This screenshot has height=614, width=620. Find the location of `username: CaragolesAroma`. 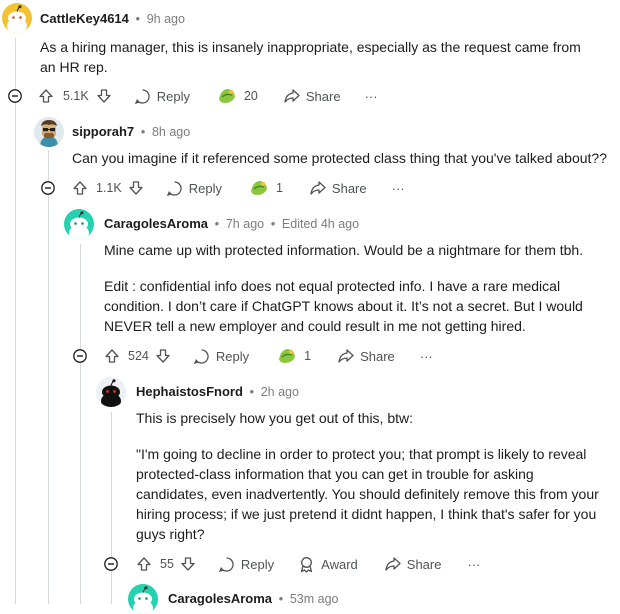

username: CaragolesAroma is located at coordinates (156, 223).